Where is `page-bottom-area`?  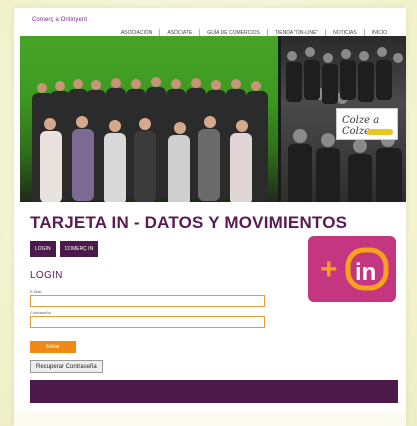 page-bottom-area is located at coordinates (210, 419).